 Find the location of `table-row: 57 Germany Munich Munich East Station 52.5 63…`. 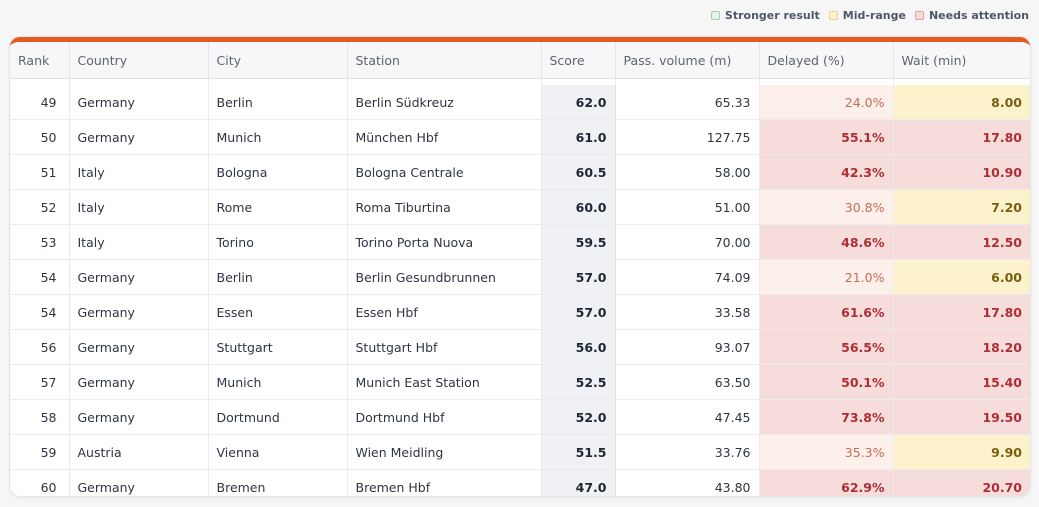

table-row: 57 Germany Munich Munich East Station 52.5 63… is located at coordinates (520, 382).